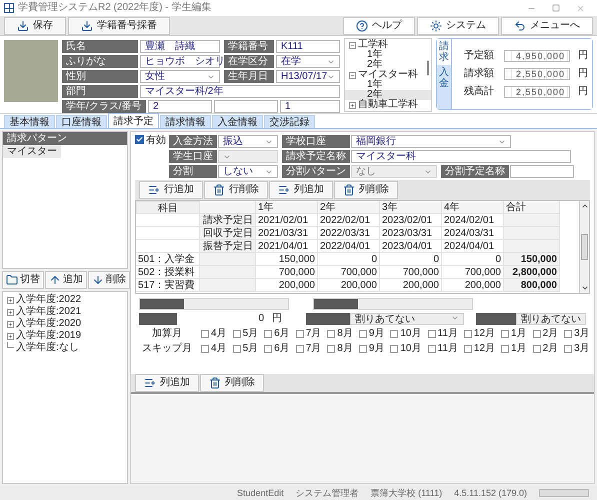 The width and height of the screenshot is (597, 500). What do you see at coordinates (185, 121) in the screenshot?
I see `tab: 請求情報` at bounding box center [185, 121].